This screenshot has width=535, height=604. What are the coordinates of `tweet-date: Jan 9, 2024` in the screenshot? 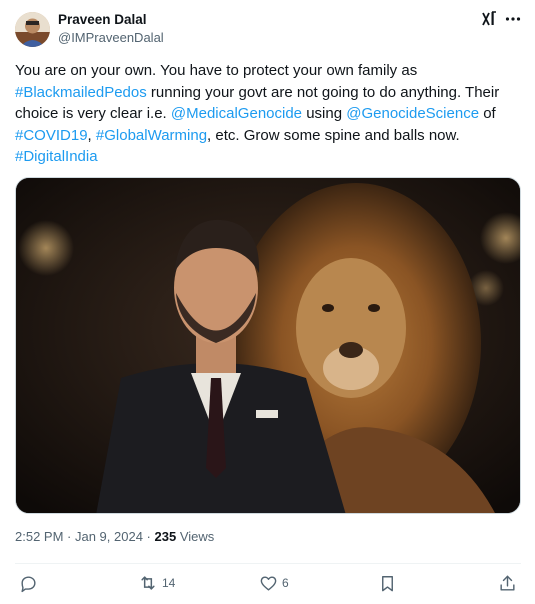 It's located at (109, 536).